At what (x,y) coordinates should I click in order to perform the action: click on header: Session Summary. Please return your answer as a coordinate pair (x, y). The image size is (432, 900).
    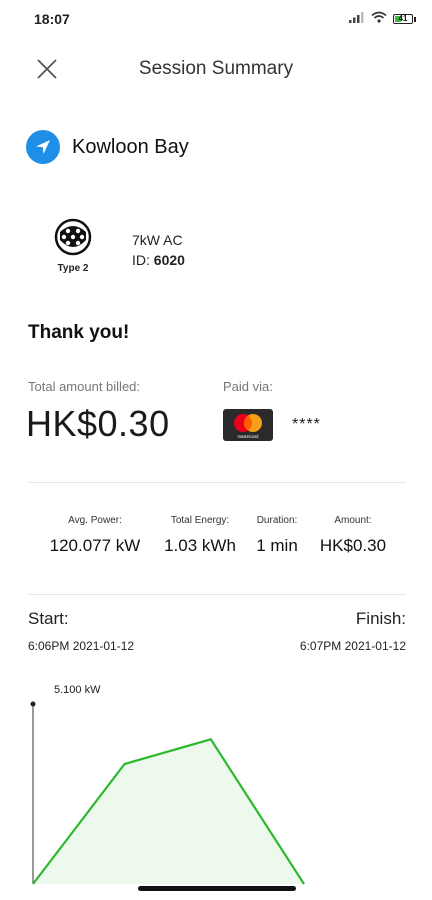
    Looking at the image, I should click on (216, 68).